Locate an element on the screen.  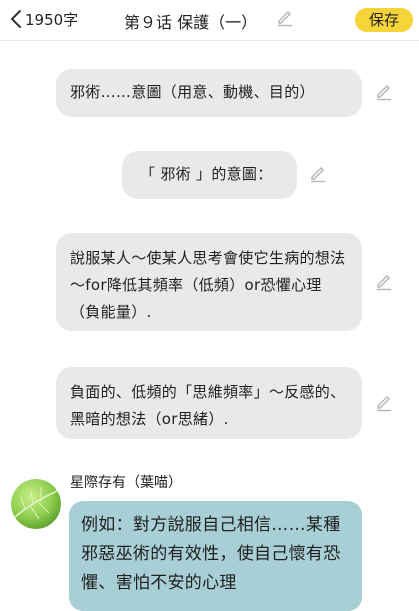
incoming-message-bubble: 例如：對方說服自己相信……某種邪惡巫術的有效性，使自己懷有恐懼、害怕不安的心理 is located at coordinates (215, 556).